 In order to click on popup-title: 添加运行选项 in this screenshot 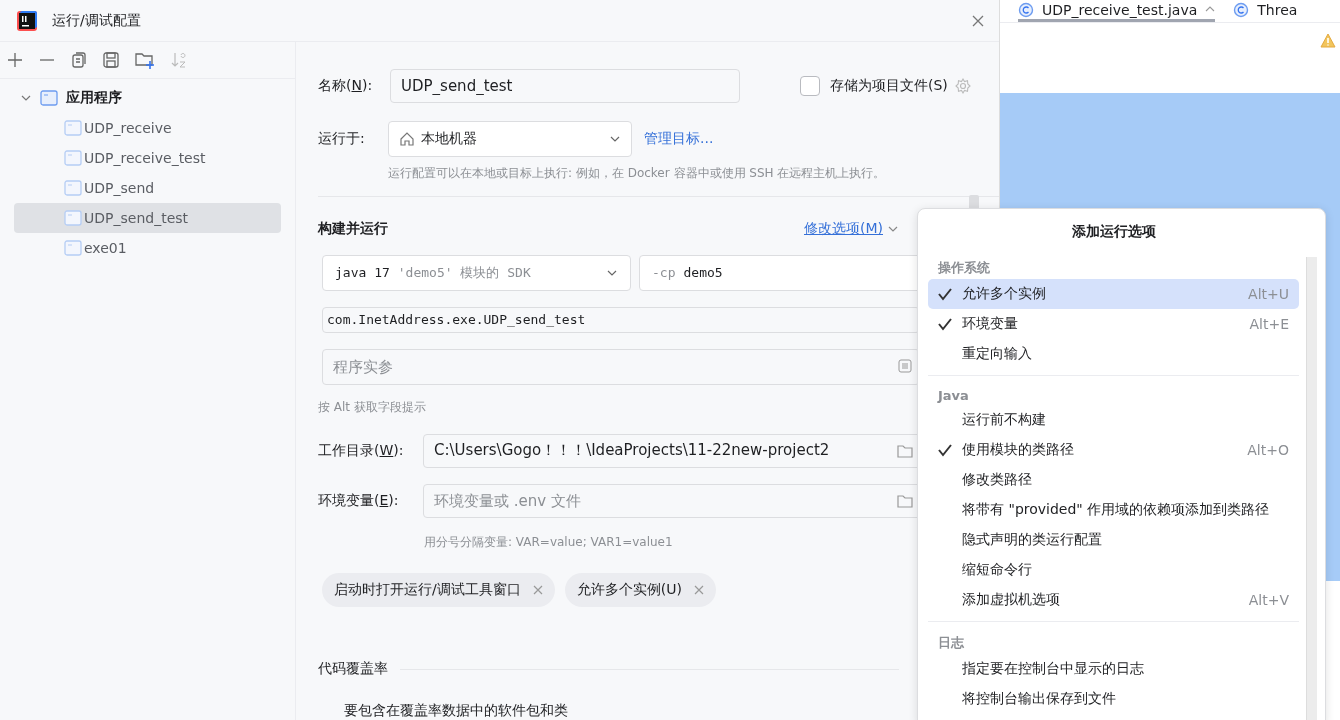, I will do `click(1113, 232)`.